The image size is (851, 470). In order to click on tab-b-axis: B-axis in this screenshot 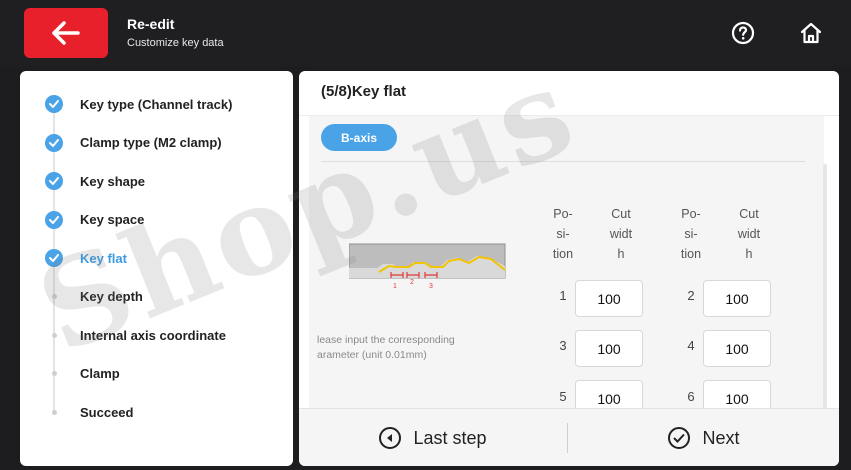, I will do `click(359, 137)`.